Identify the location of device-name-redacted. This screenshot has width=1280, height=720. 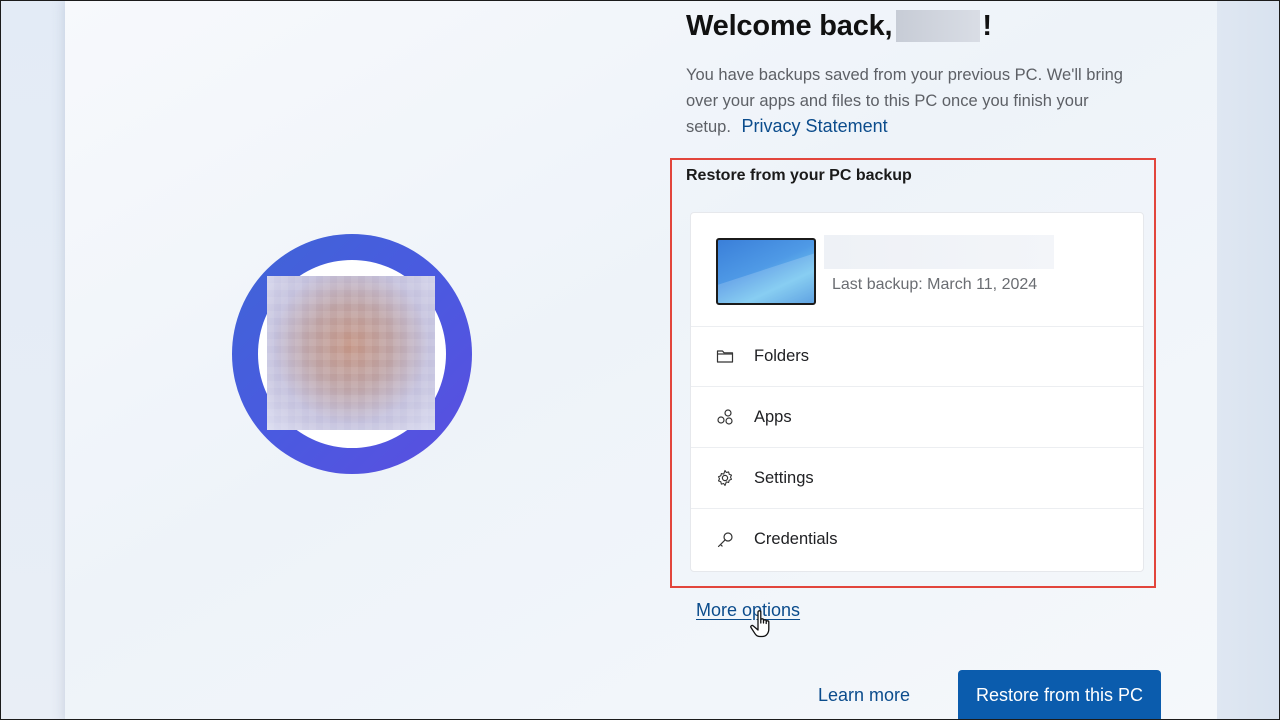
(939, 252).